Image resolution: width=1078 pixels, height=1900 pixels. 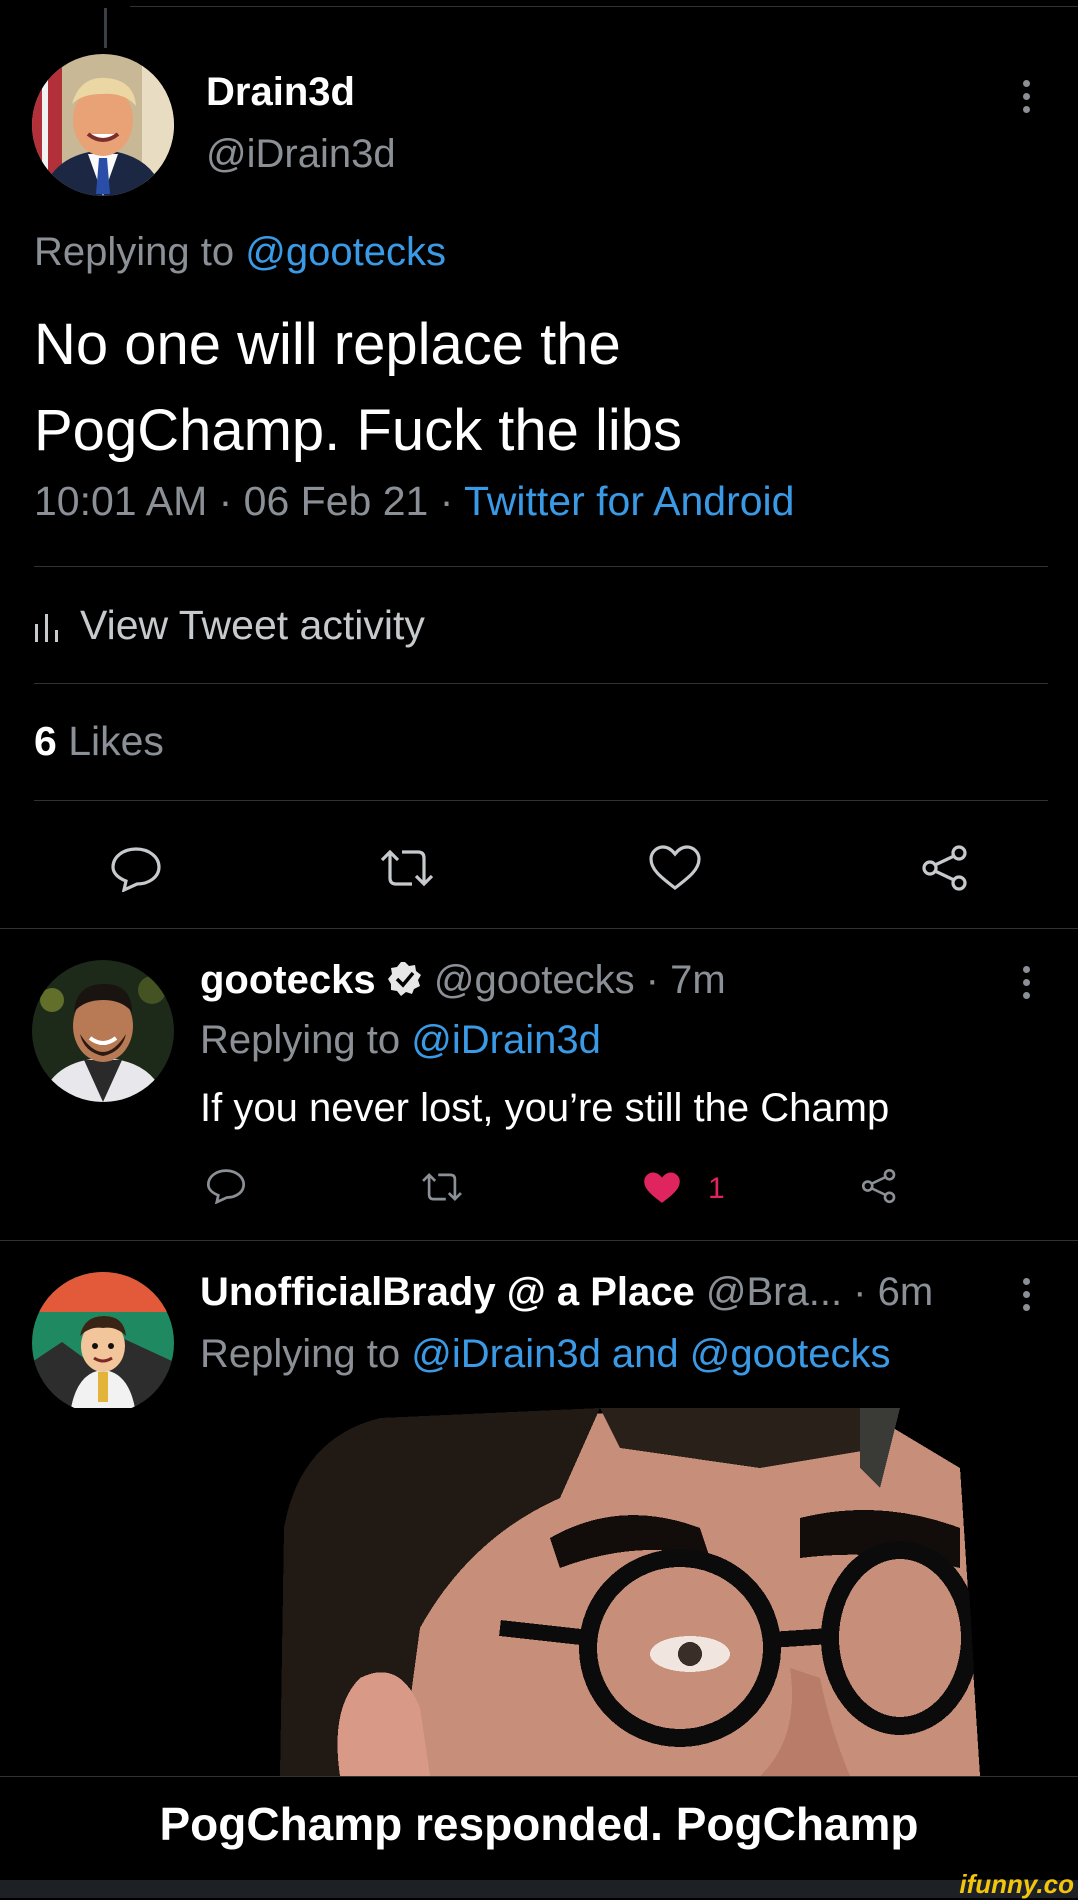 What do you see at coordinates (103, 125) in the screenshot?
I see `avatar-drain3d` at bounding box center [103, 125].